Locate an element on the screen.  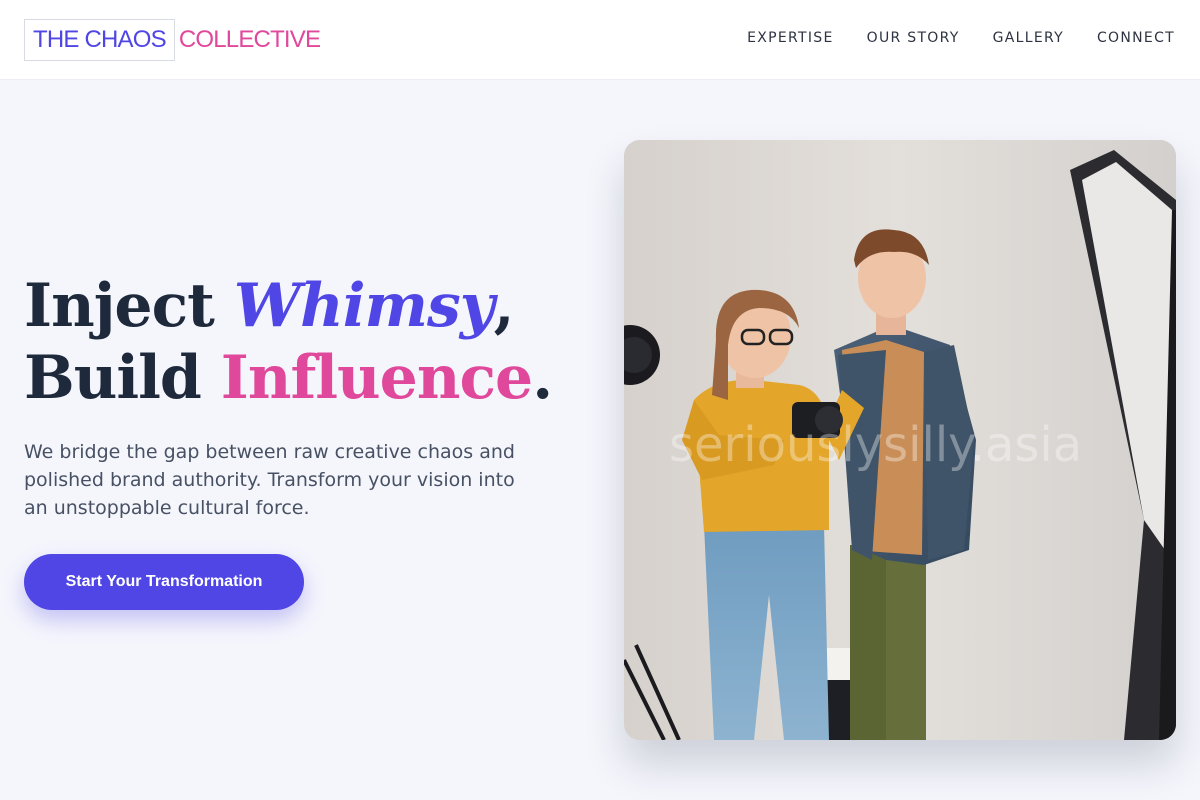
start-transformation-button: Start Your Transformation is located at coordinates (164, 582).